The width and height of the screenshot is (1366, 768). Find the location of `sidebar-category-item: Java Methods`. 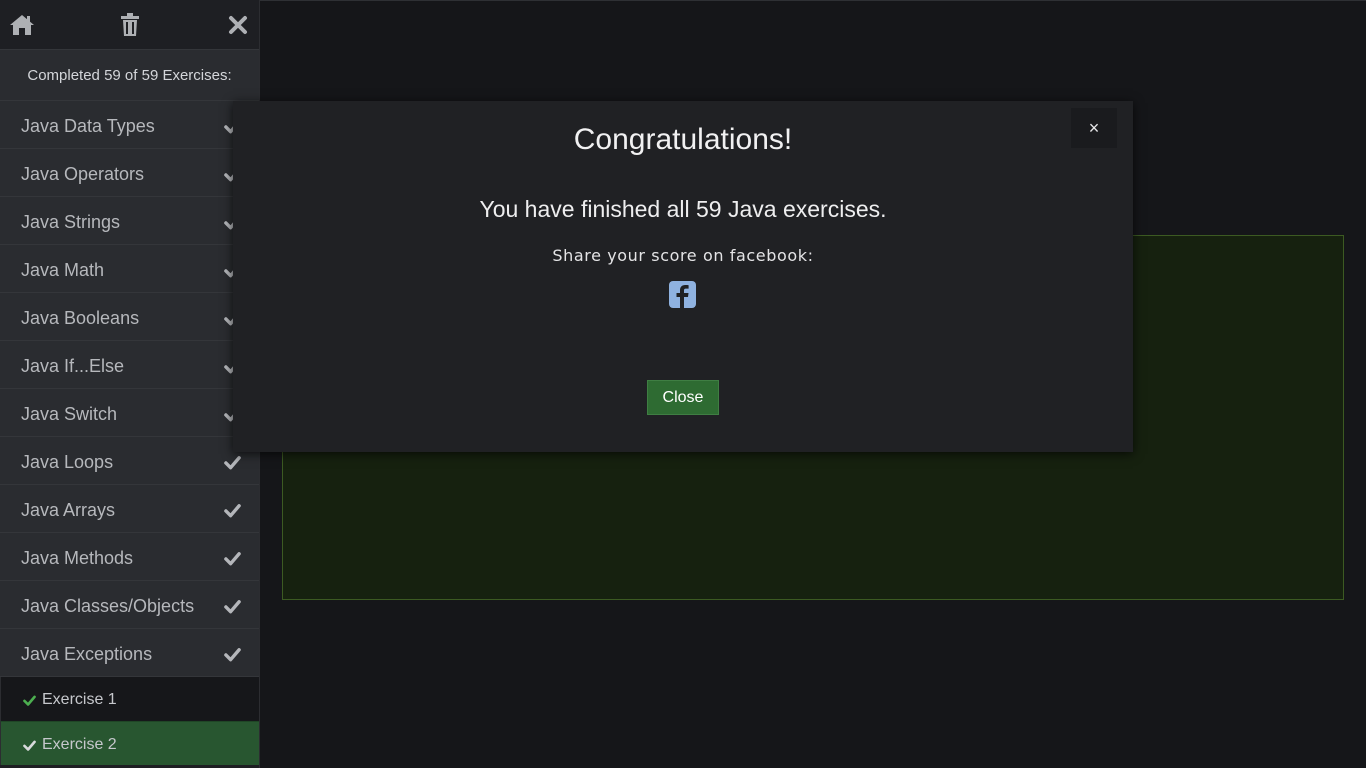

sidebar-category-item: Java Methods is located at coordinates (129, 557).